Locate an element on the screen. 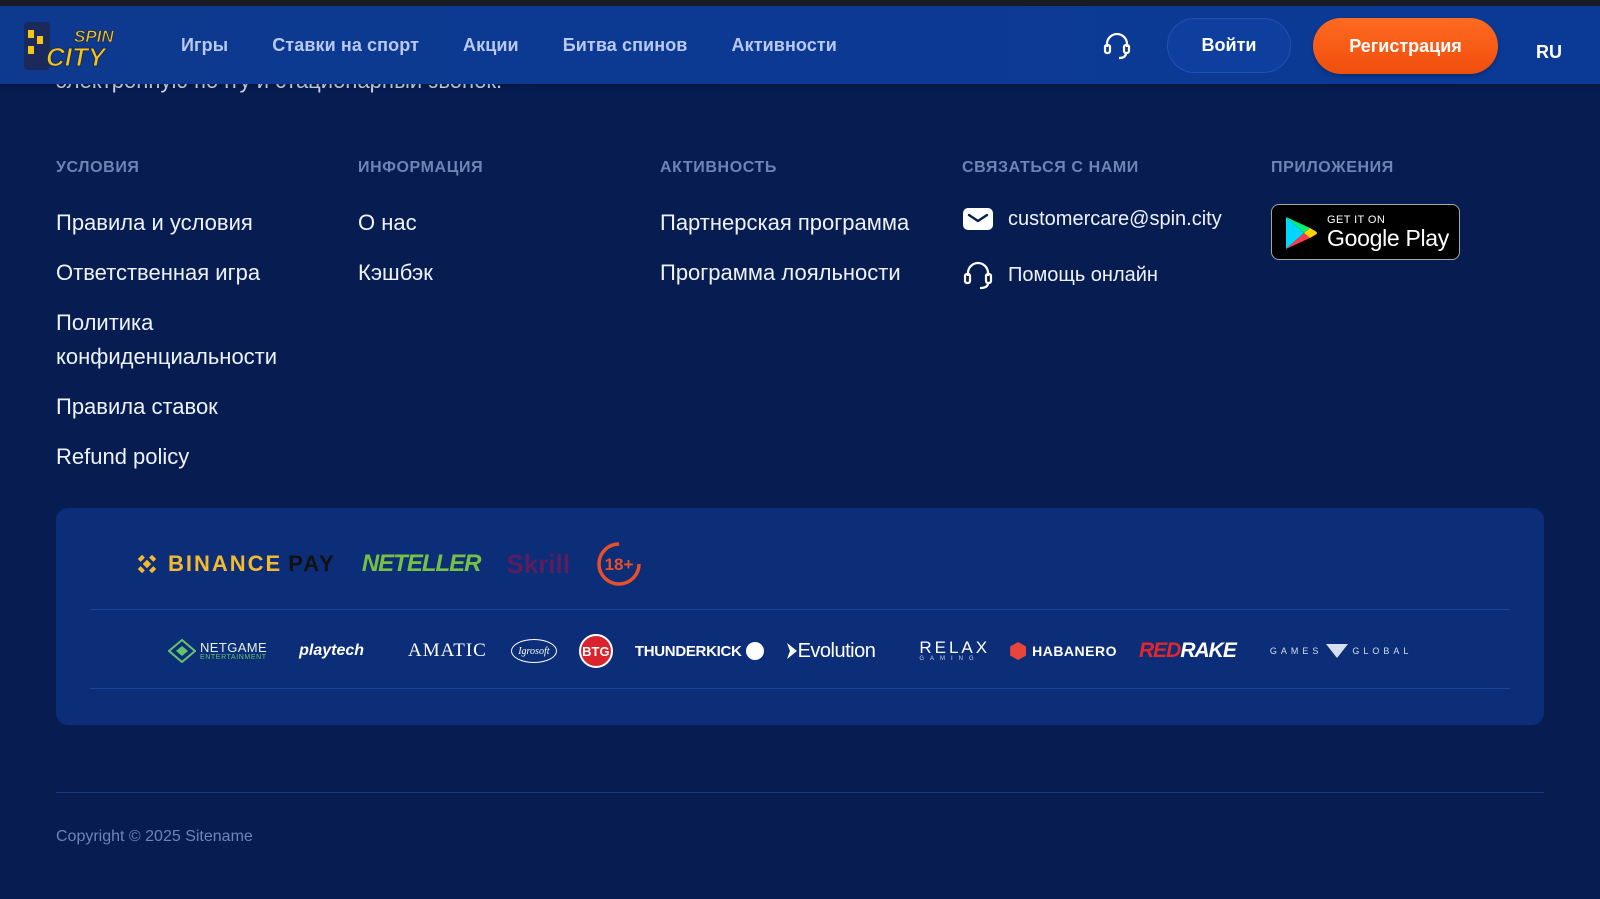  games-global-icon is located at coordinates (1337, 651).